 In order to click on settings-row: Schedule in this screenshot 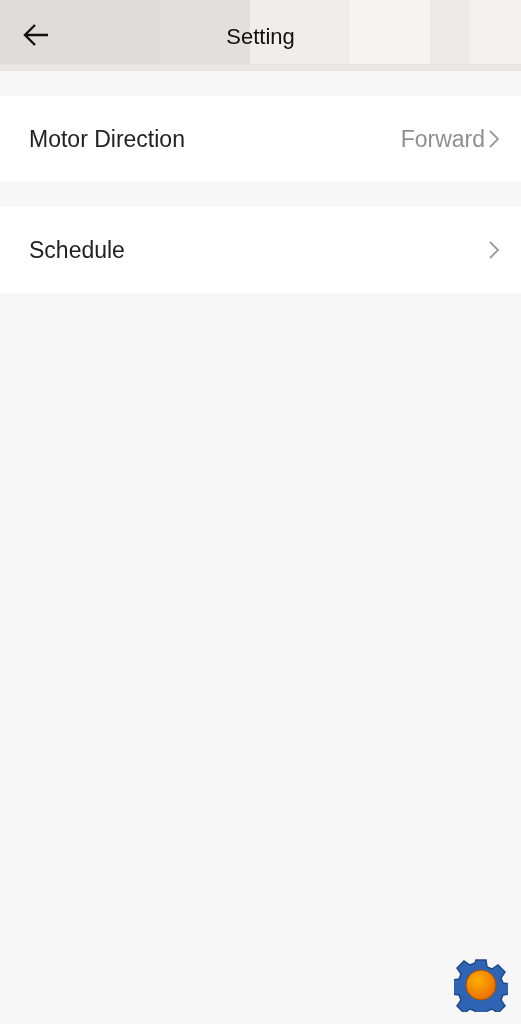, I will do `click(260, 250)`.